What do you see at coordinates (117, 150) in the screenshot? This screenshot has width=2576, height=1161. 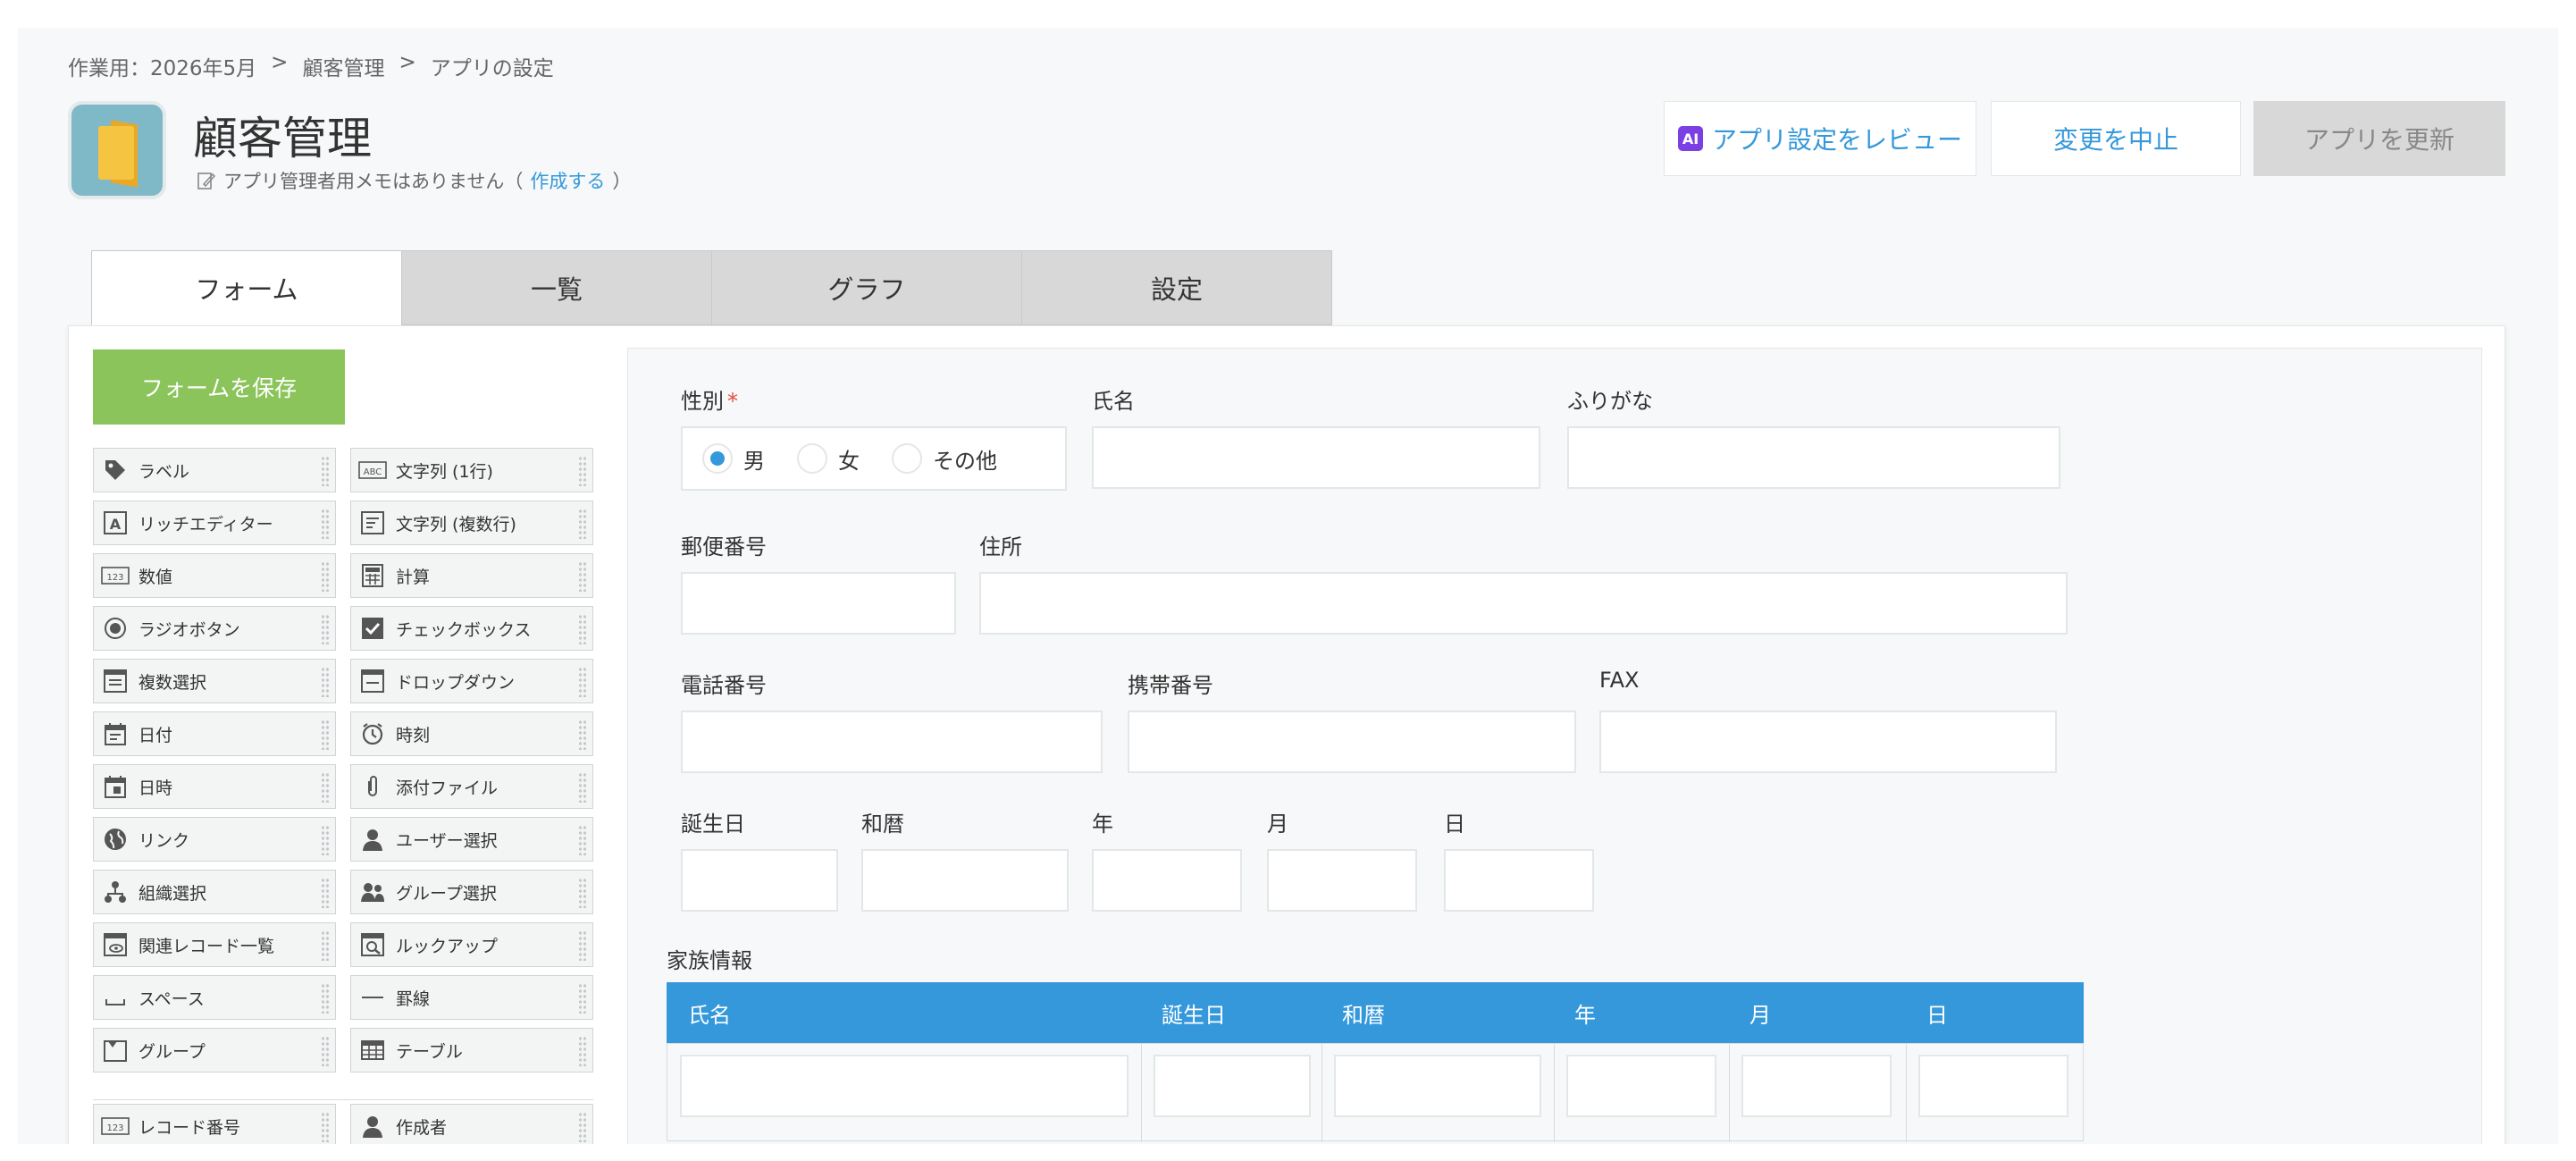 I see `app-icon` at bounding box center [117, 150].